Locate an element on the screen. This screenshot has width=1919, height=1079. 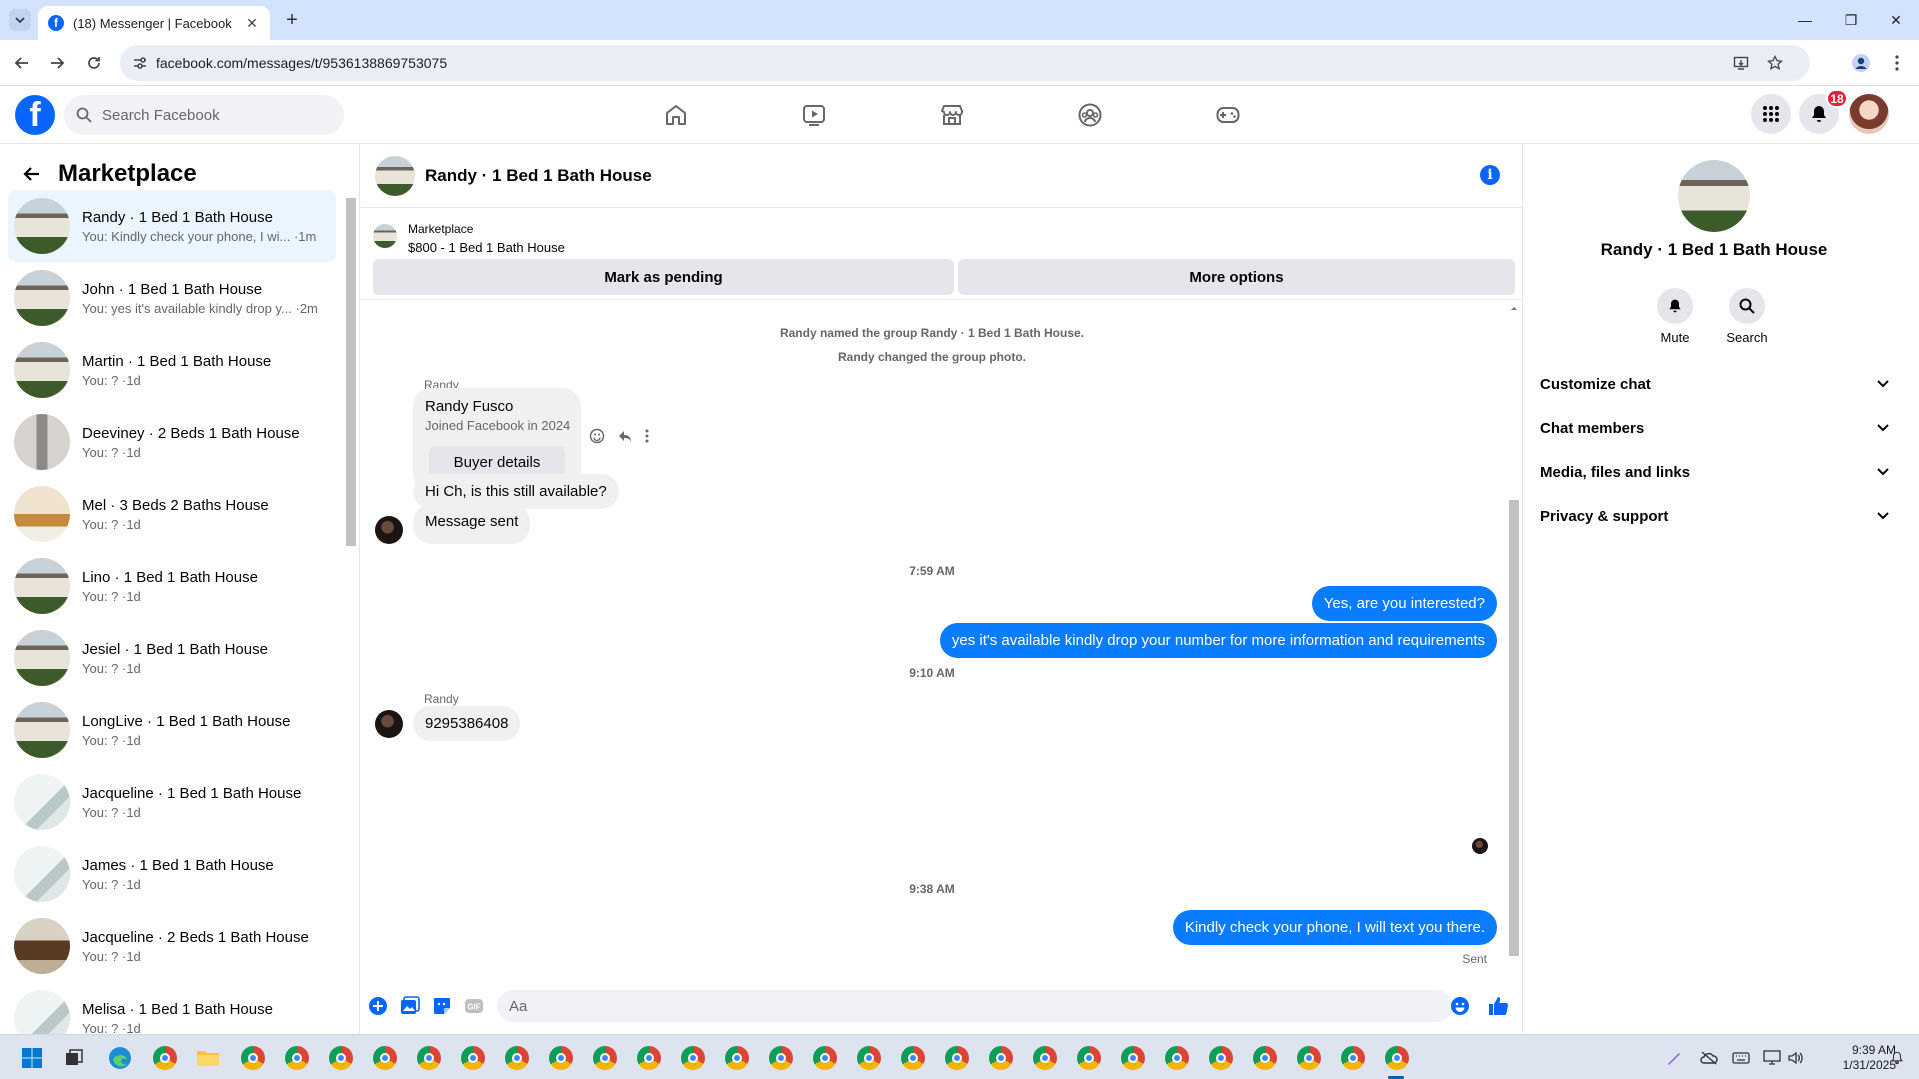
mute-button: Mute is located at coordinates (1675, 316).